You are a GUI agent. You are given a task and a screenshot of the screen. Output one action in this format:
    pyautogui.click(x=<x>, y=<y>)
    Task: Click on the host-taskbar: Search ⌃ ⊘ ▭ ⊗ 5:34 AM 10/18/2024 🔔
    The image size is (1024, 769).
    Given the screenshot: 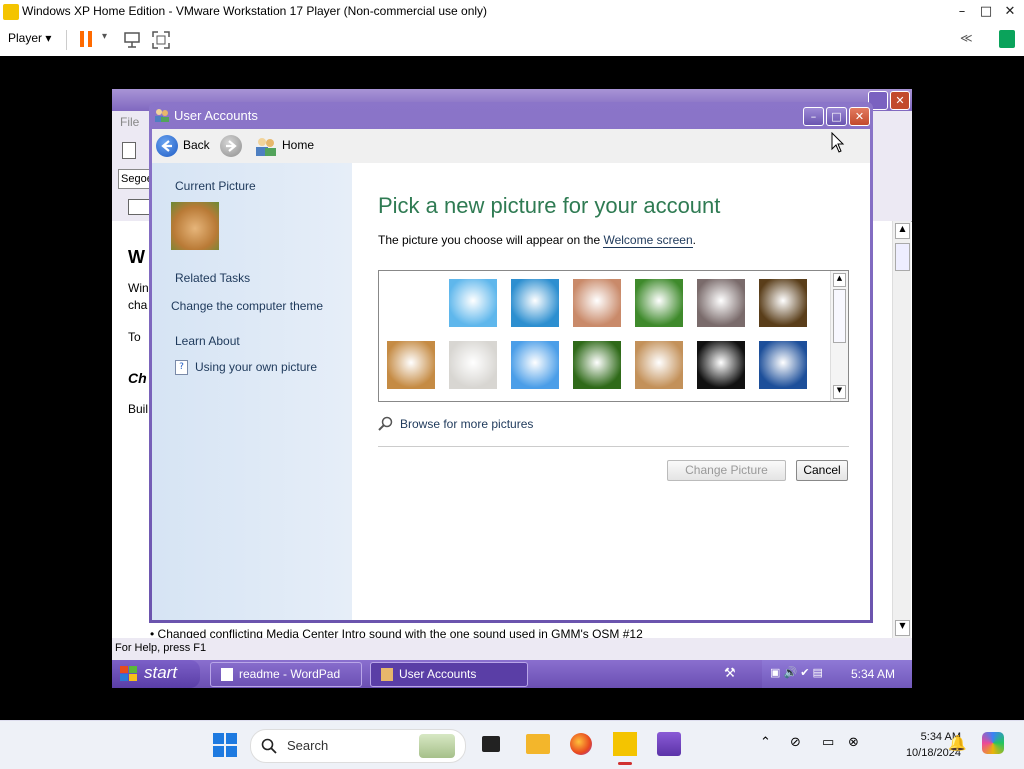 What is the action you would take?
    pyautogui.click(x=512, y=744)
    